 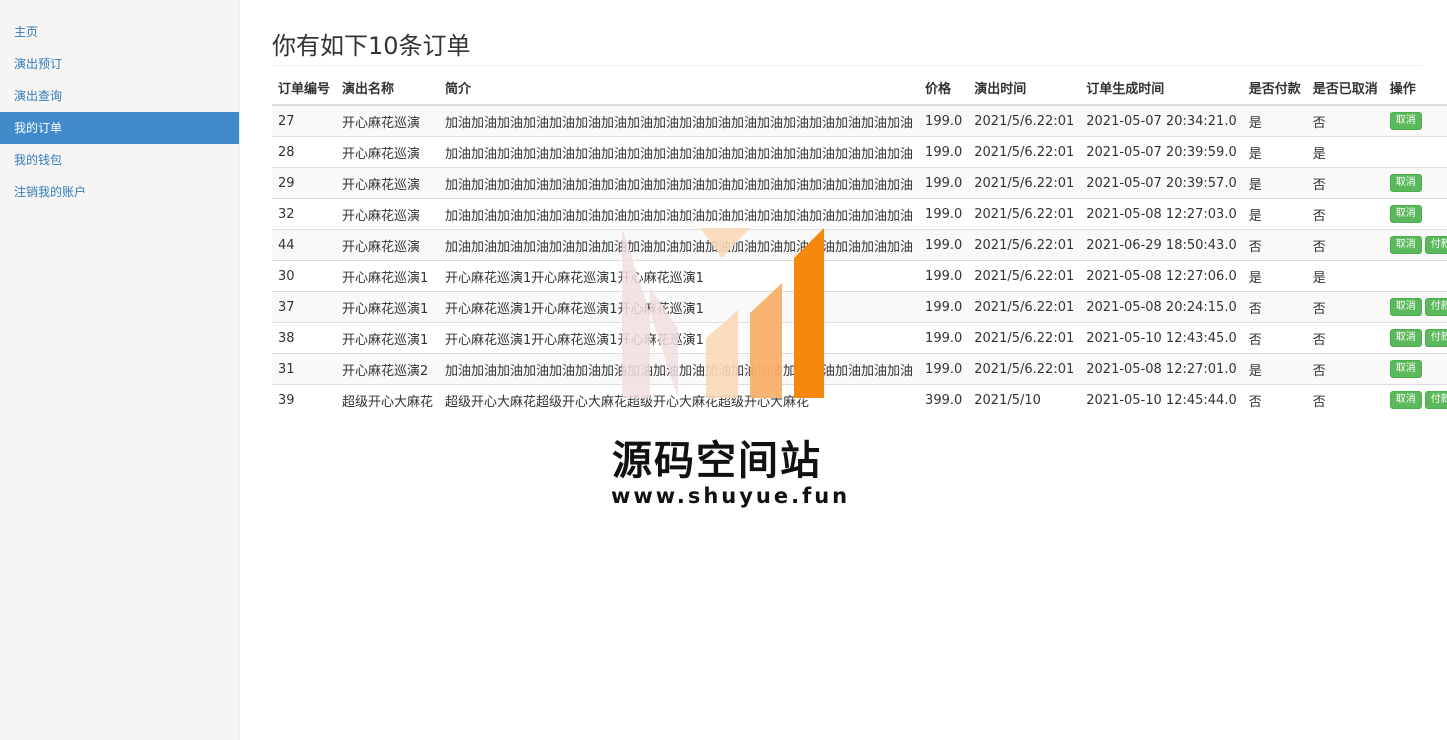 What do you see at coordinates (119, 64) in the screenshot?
I see `sidebar-item-book-show: 演出预订` at bounding box center [119, 64].